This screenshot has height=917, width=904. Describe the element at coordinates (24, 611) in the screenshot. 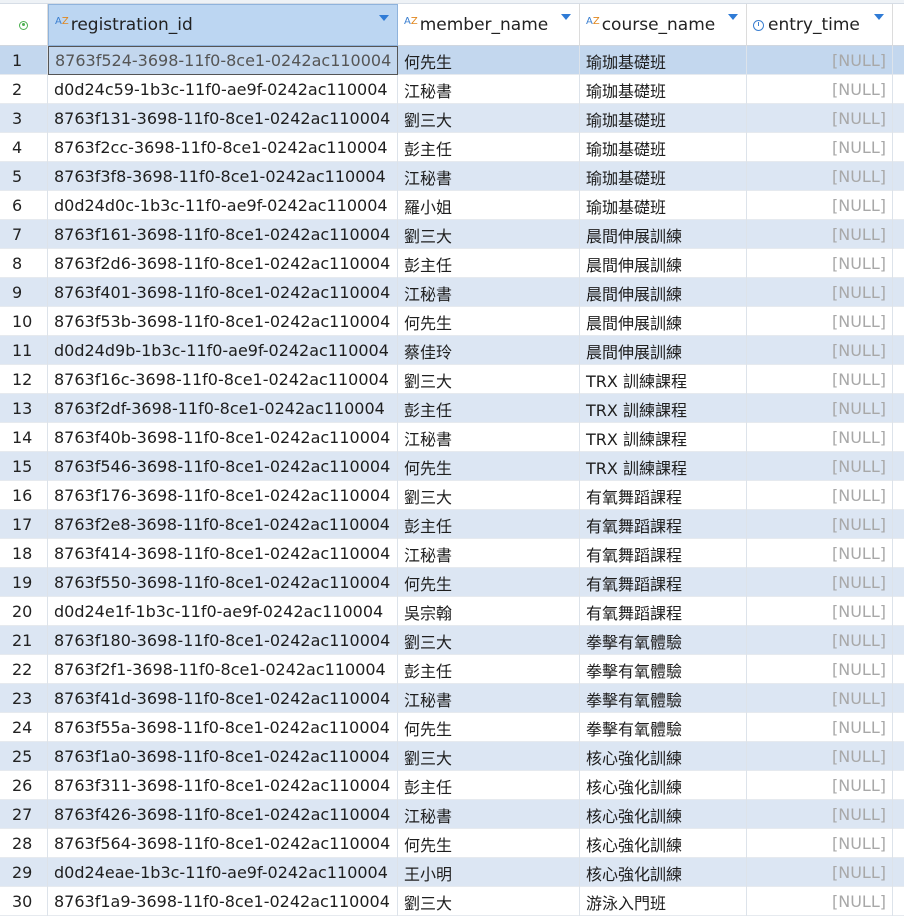

I see `row-number: 20` at that location.